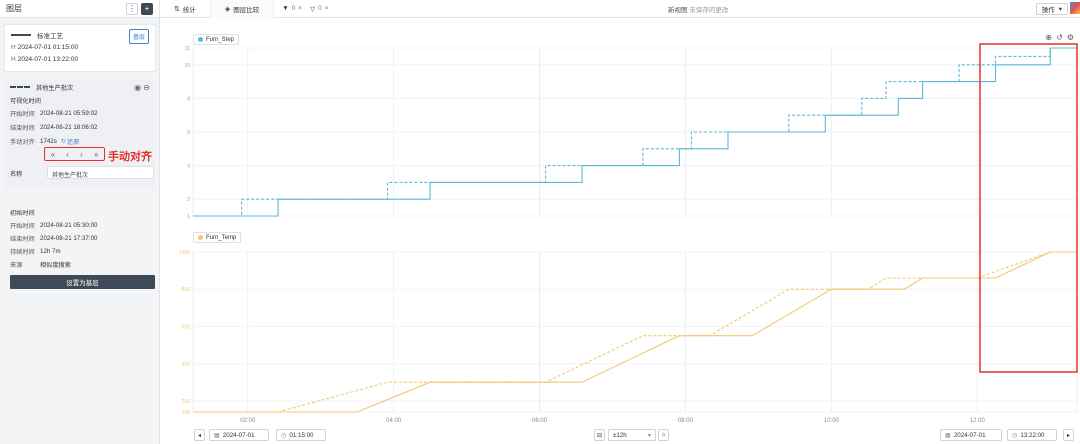  I want to click on end-time: 13:22:00, so click(1032, 435).